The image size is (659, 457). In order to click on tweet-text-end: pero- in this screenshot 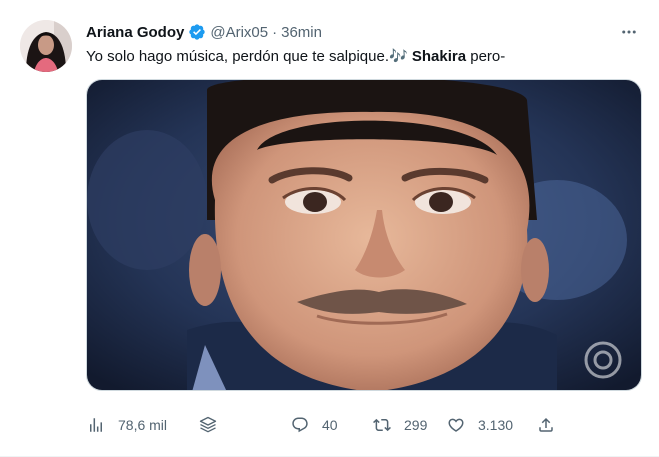, I will do `click(486, 56)`.